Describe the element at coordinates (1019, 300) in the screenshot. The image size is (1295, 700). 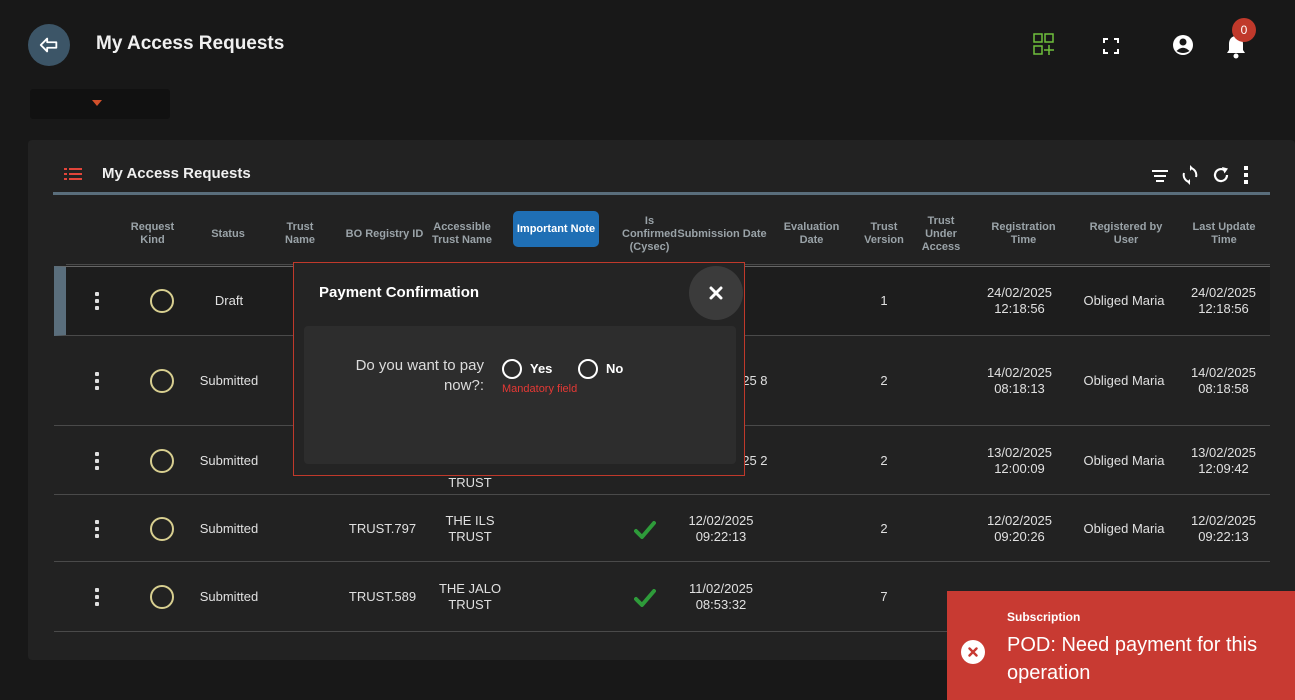
I see `registration-time-cell: 24/02/2025 12:18:56` at that location.